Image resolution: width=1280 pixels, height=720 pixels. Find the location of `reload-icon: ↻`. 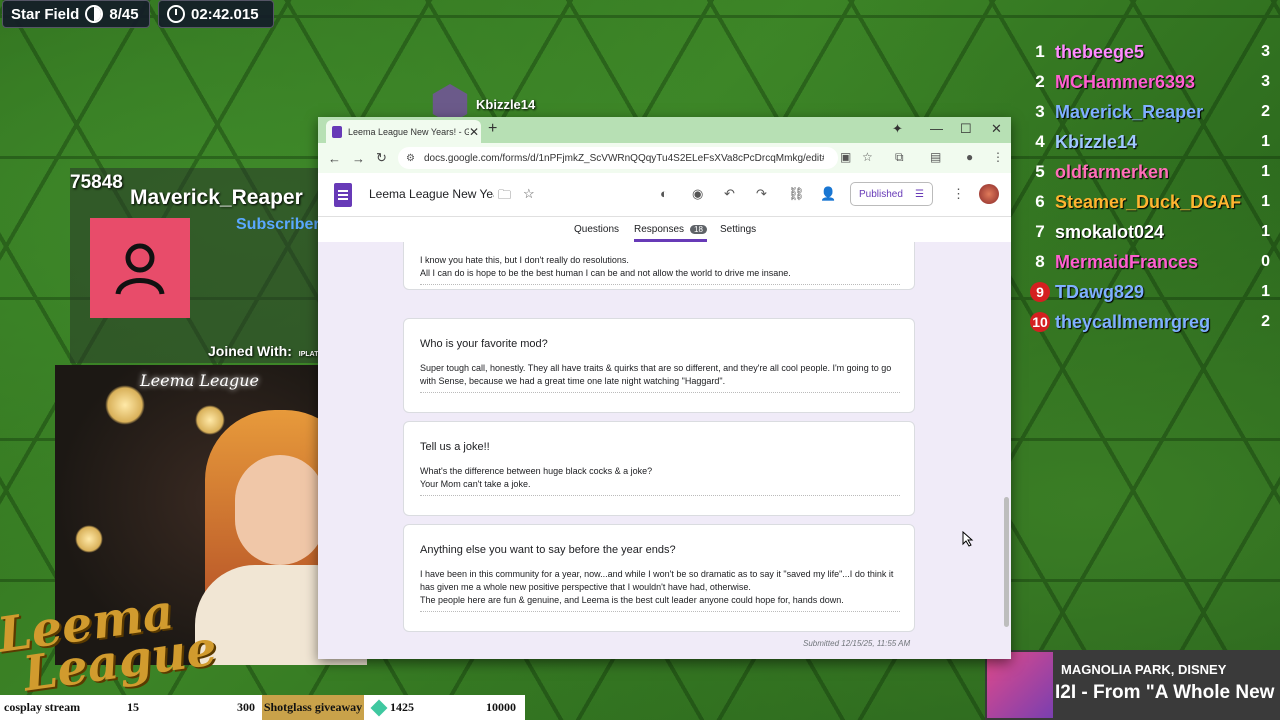

reload-icon: ↻ is located at coordinates (383, 158).